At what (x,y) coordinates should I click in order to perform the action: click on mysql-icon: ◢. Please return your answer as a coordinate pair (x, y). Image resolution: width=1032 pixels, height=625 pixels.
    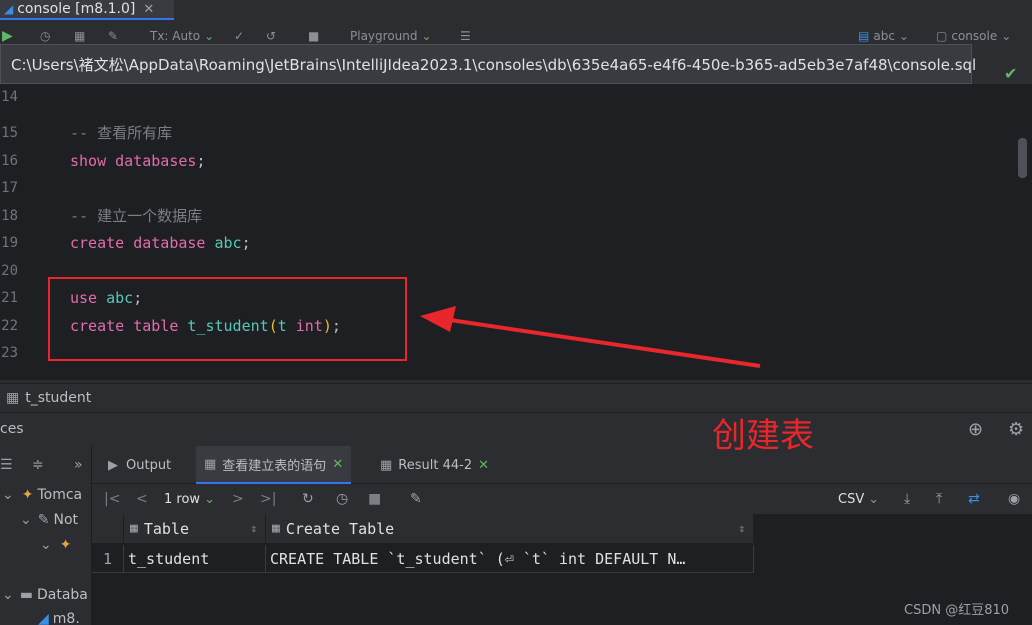
    Looking at the image, I should click on (43, 618).